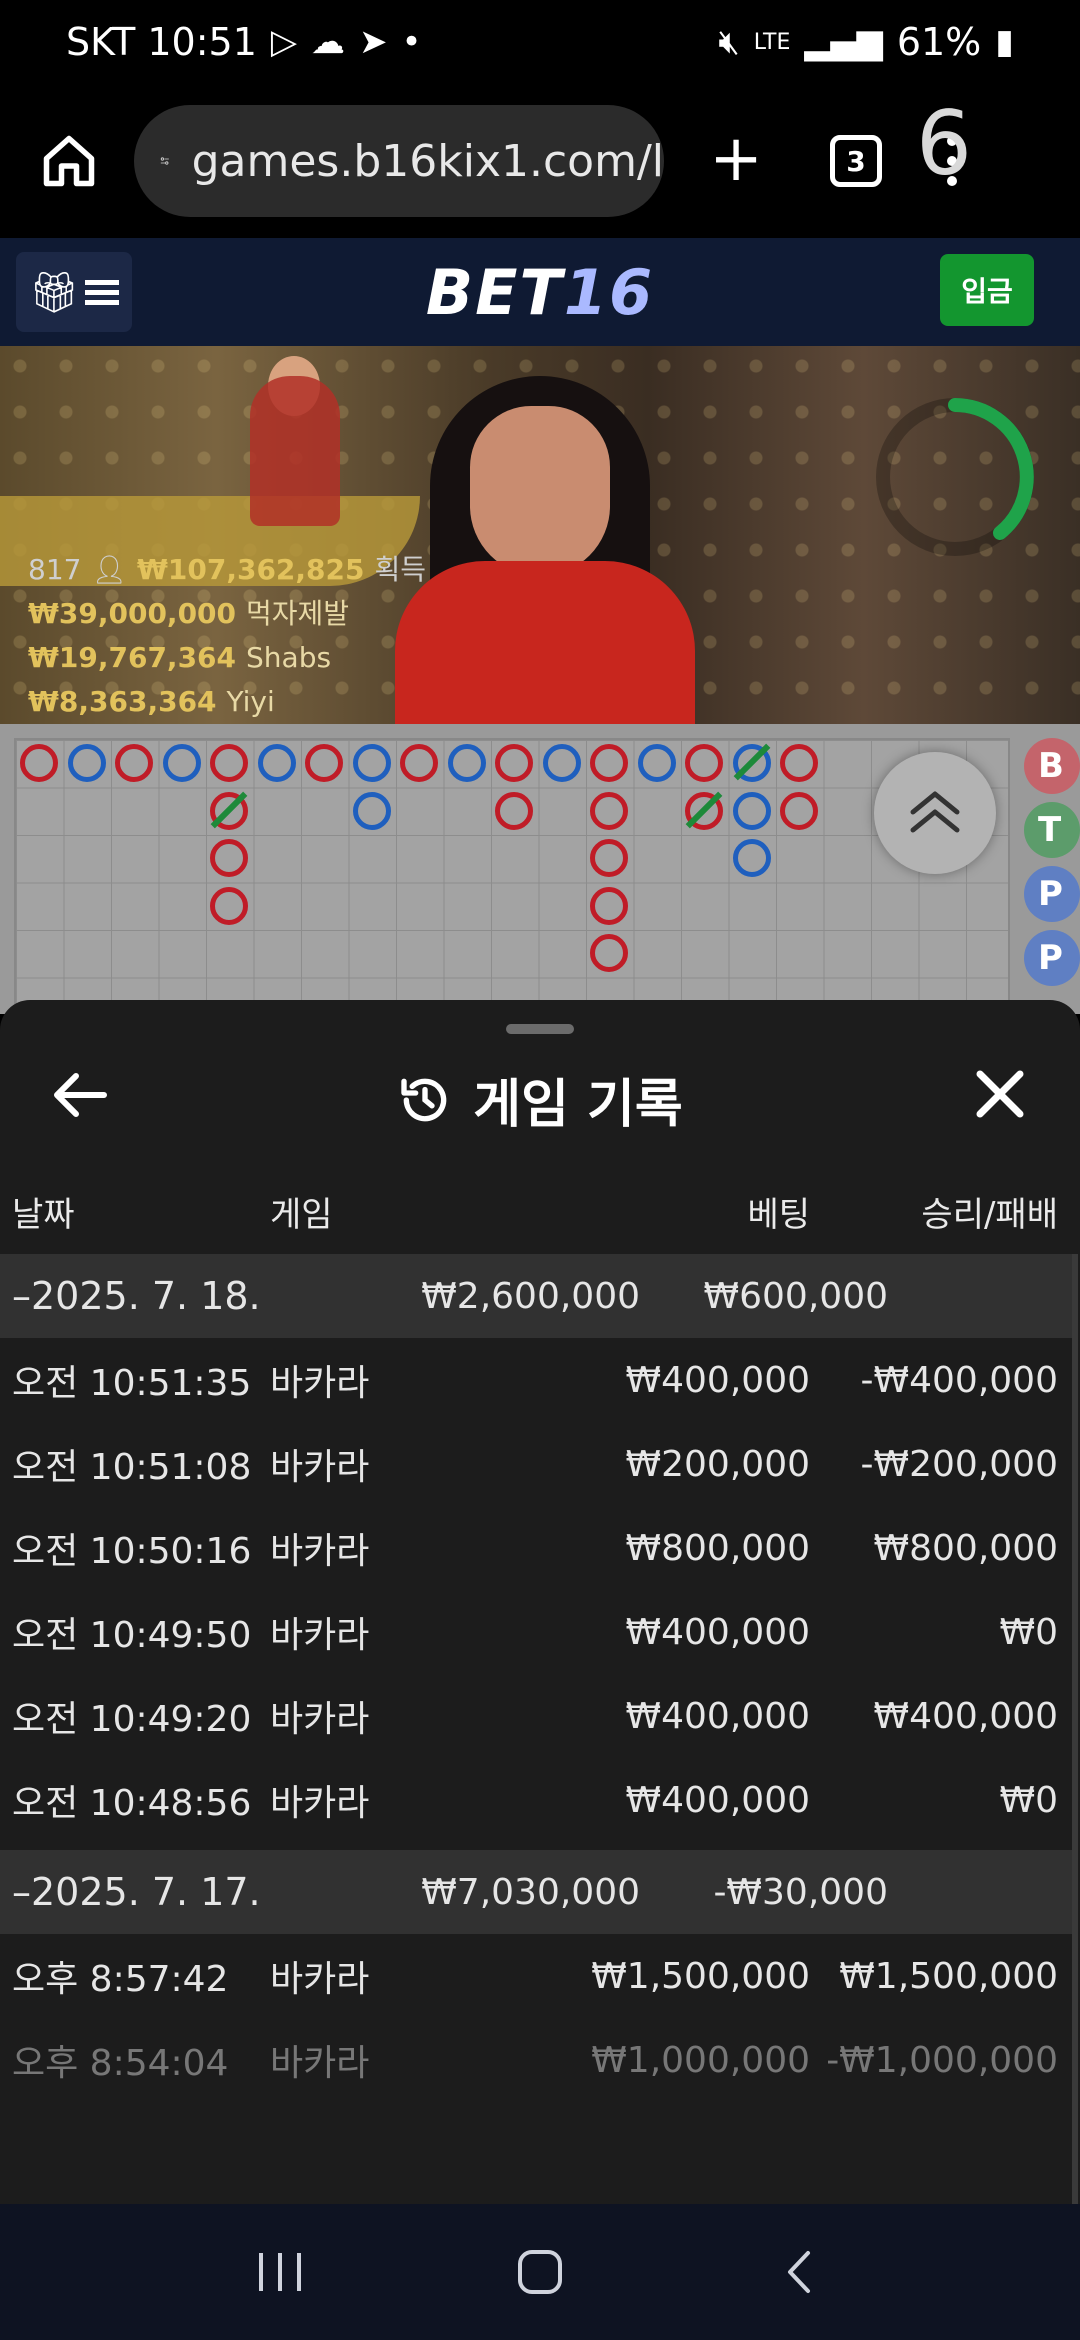 This screenshot has width=1080, height=2340. I want to click on plus-icon: +, so click(736, 159).